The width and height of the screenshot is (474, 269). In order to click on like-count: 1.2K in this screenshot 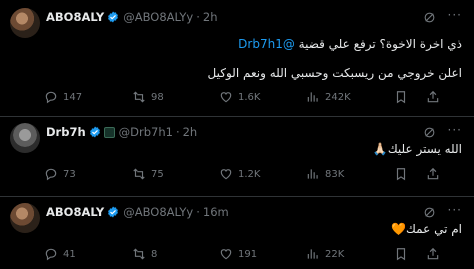, I will do `click(249, 174)`.